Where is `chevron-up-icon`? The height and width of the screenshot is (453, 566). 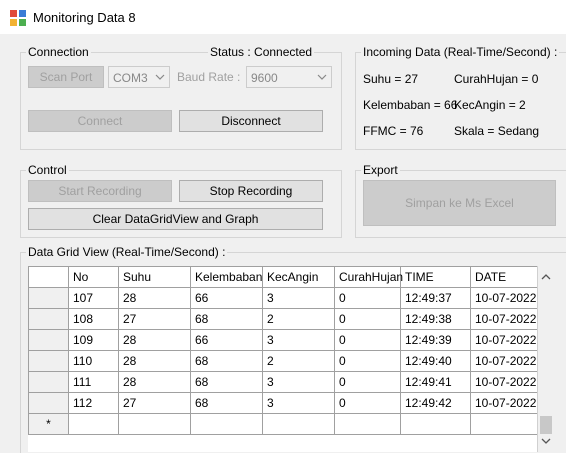 chevron-up-icon is located at coordinates (546, 277).